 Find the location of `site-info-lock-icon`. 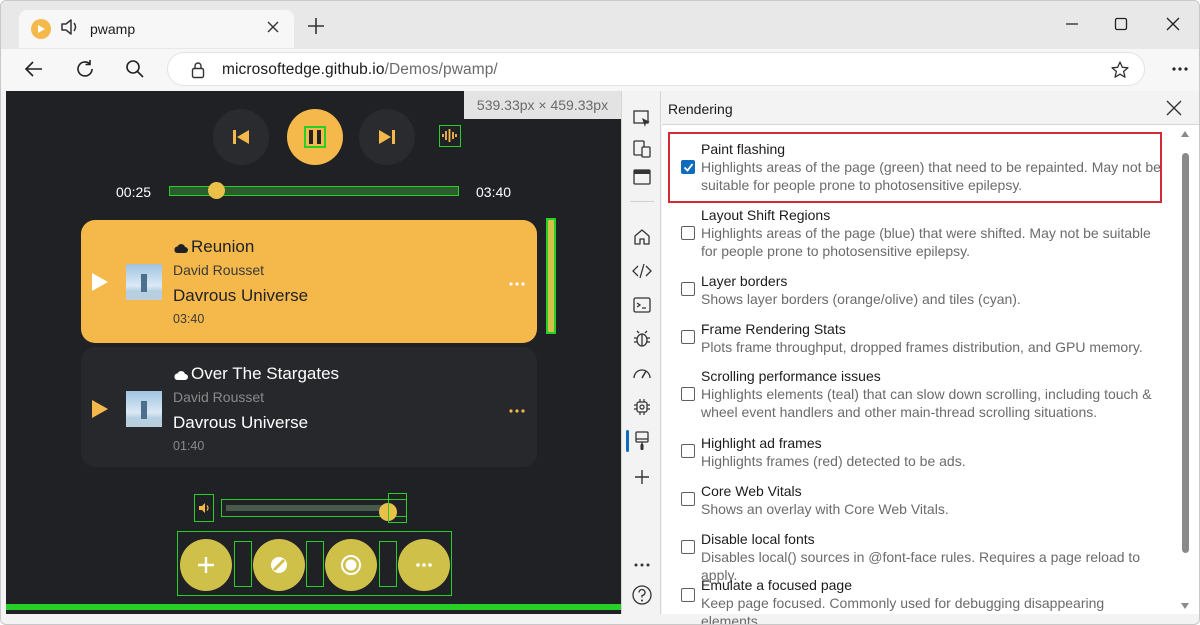

site-info-lock-icon is located at coordinates (198, 72).